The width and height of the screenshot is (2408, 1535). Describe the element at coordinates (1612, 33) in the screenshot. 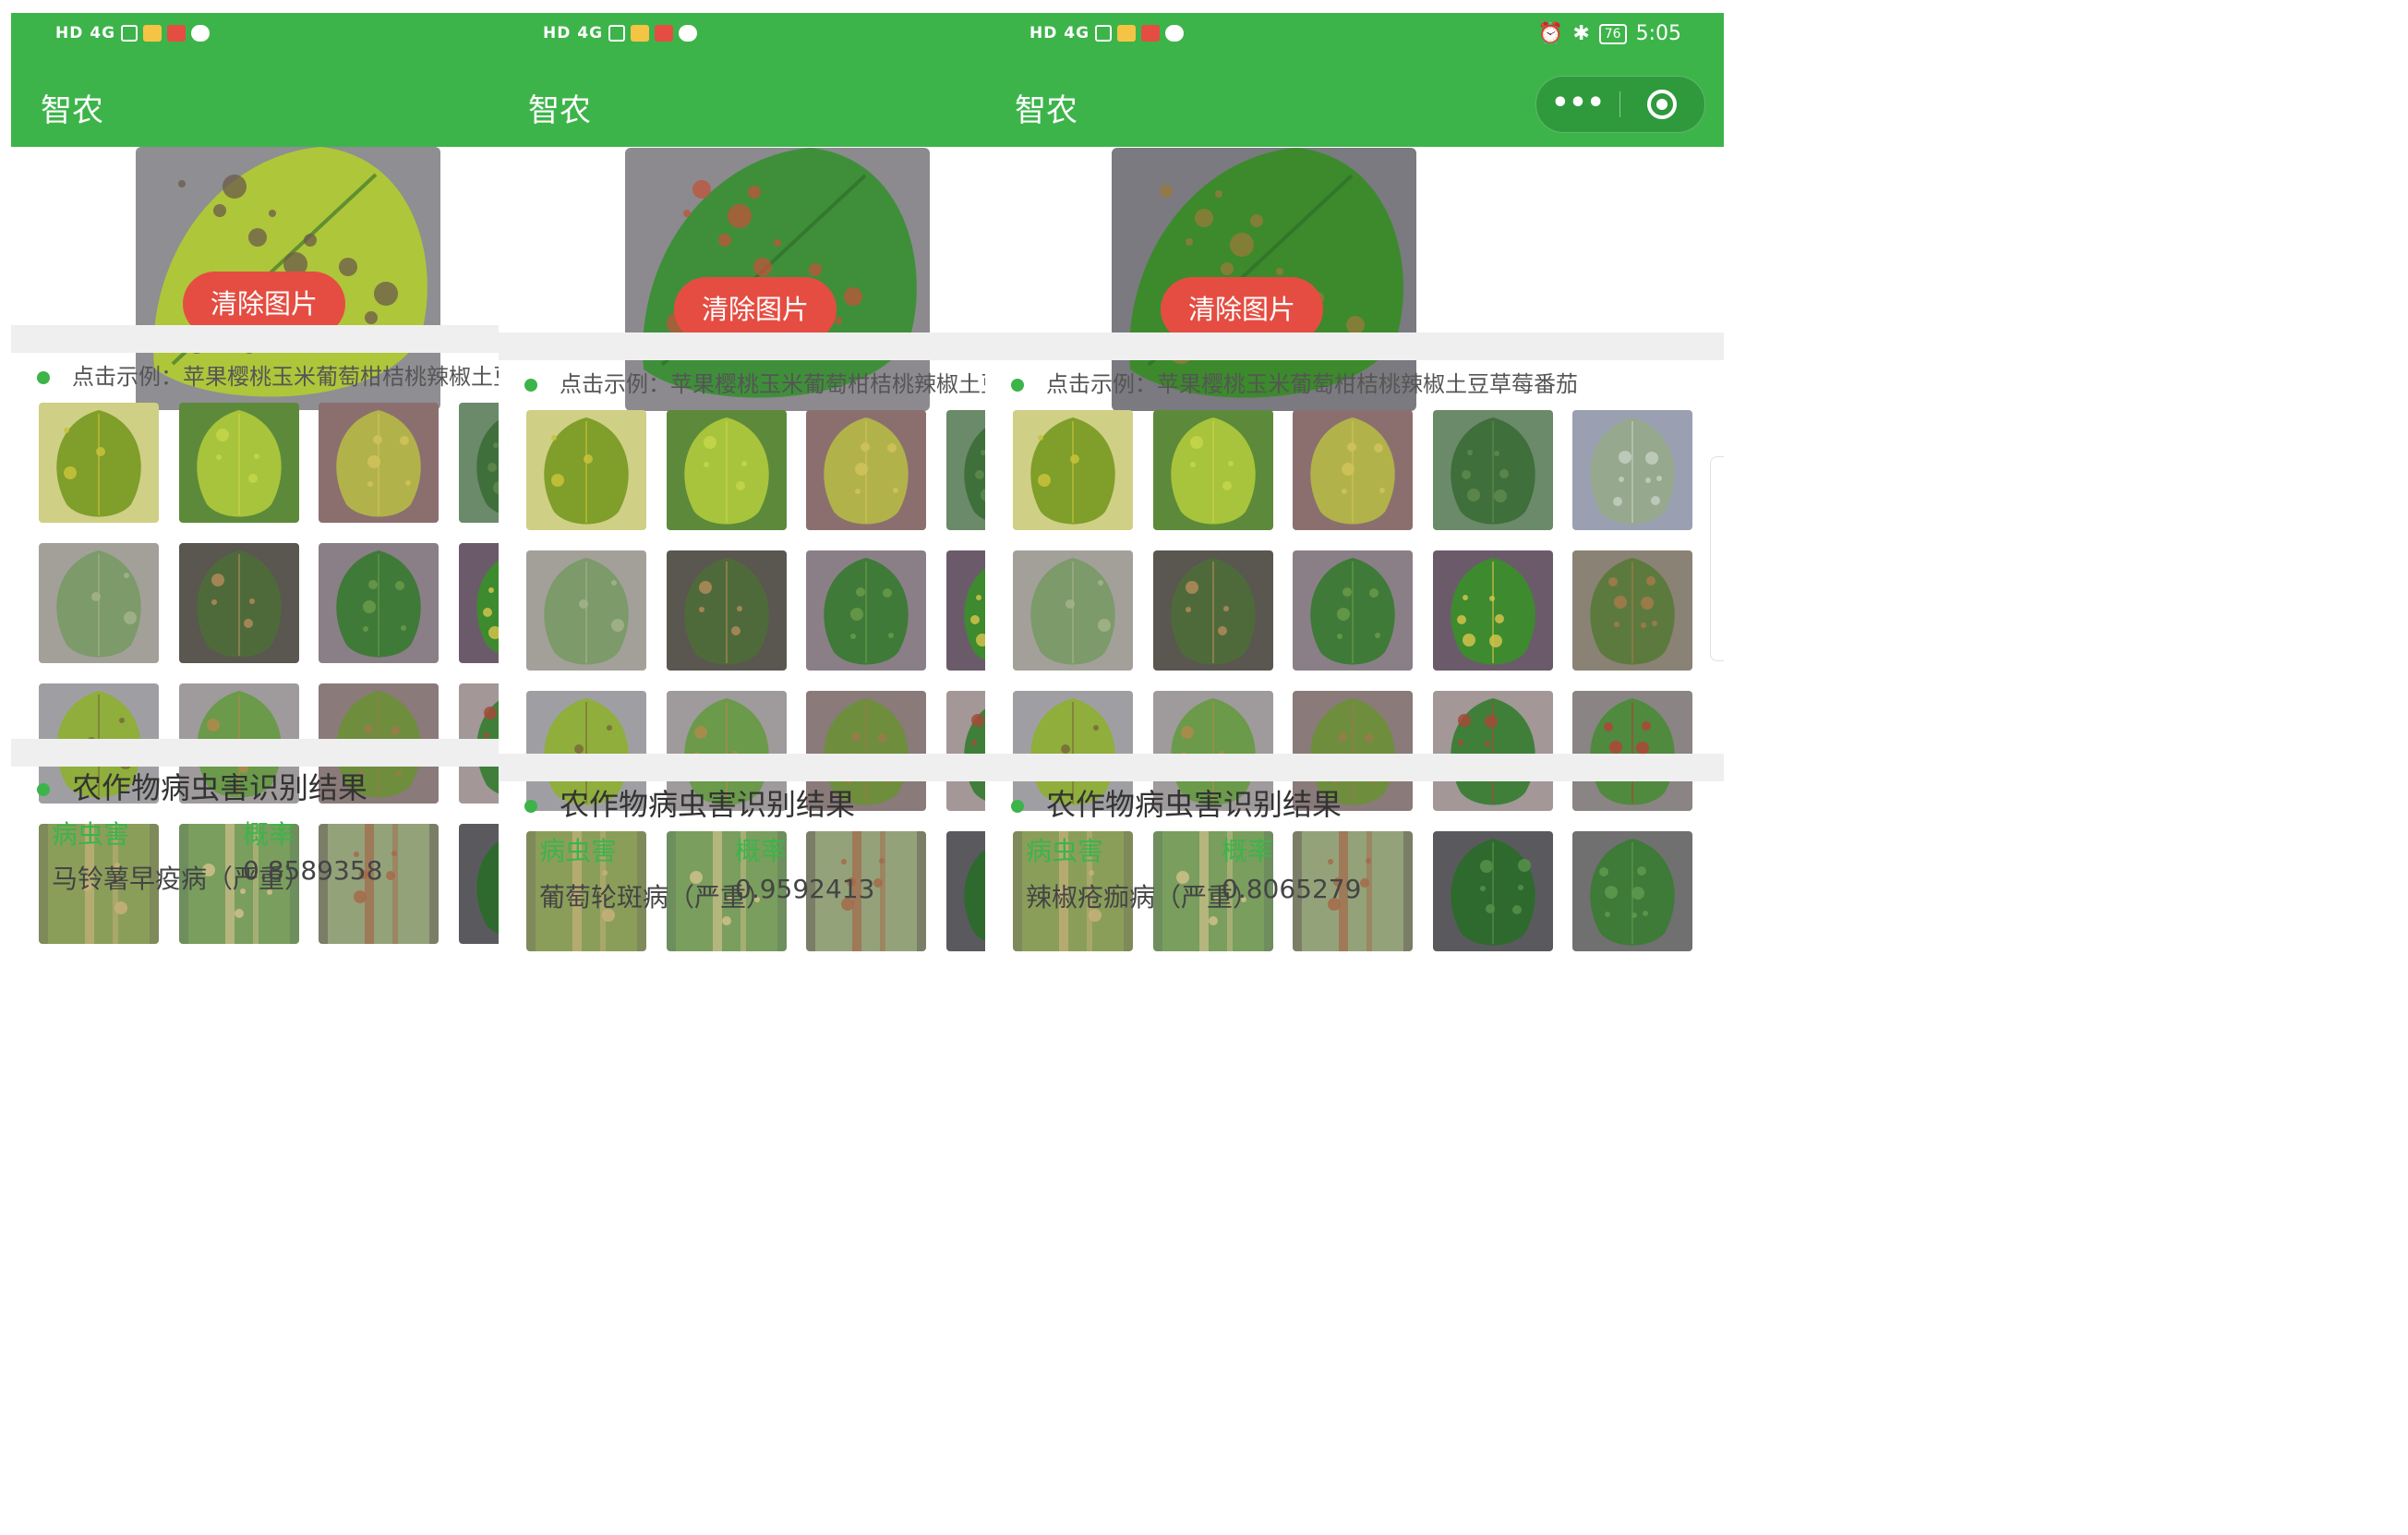

I see `battery-indicator: 76` at that location.